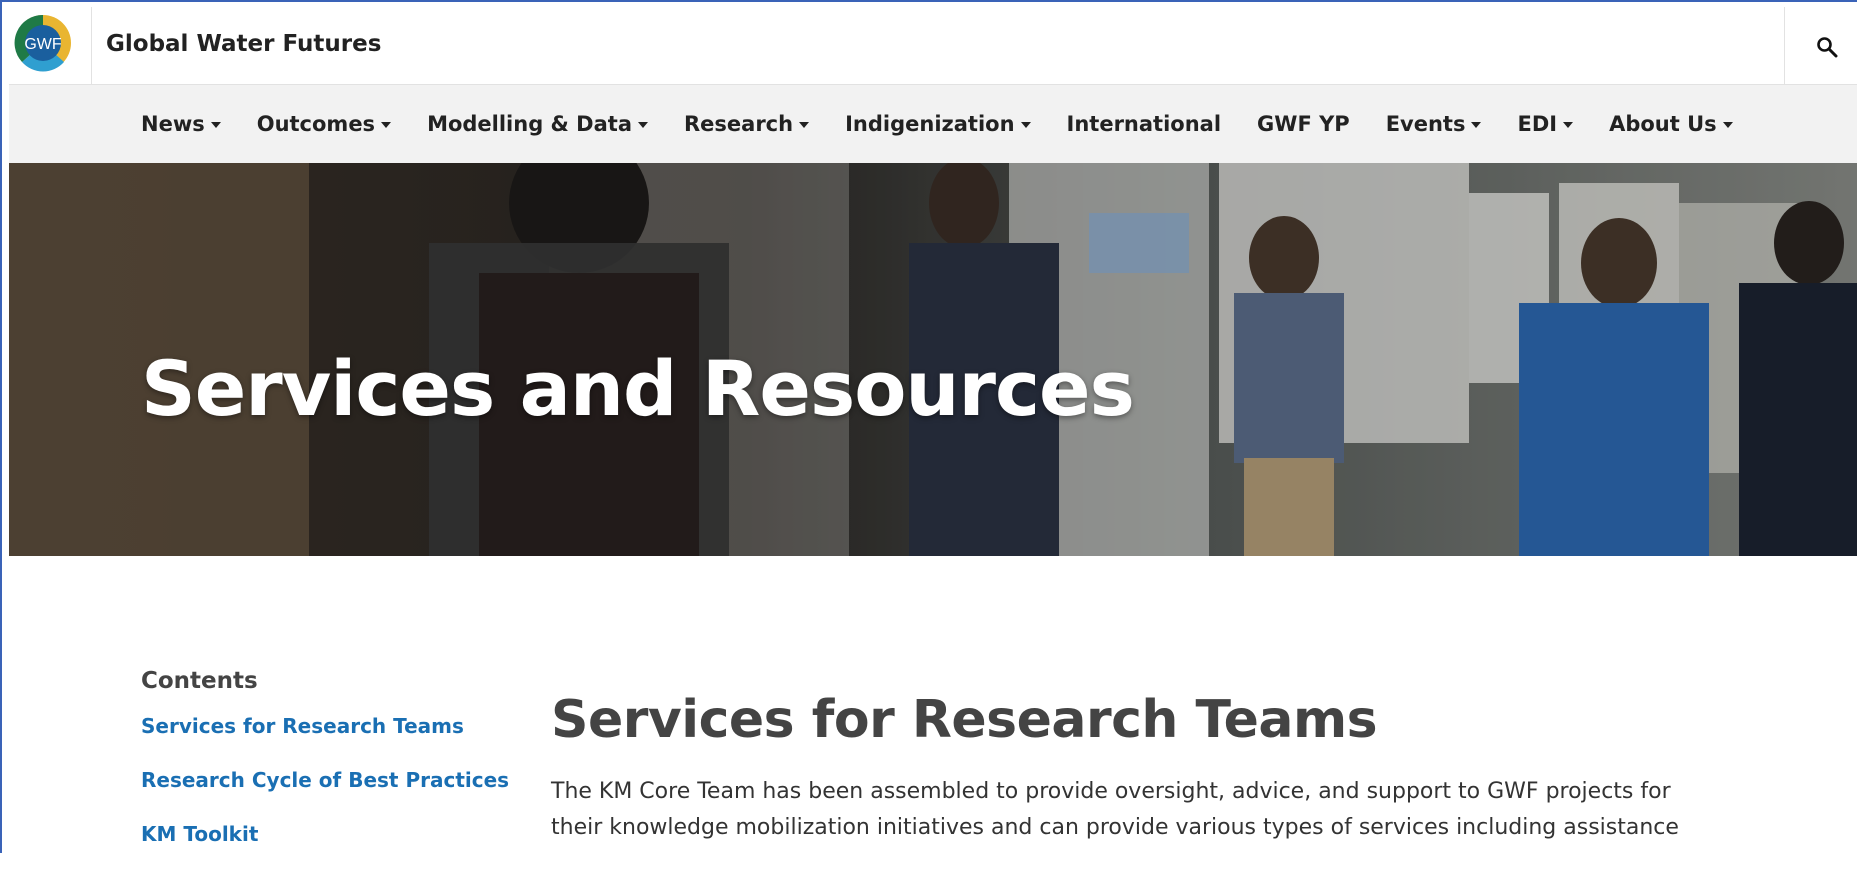 The image size is (1857, 876). I want to click on nav-item-indigenization: Indigenization, so click(938, 124).